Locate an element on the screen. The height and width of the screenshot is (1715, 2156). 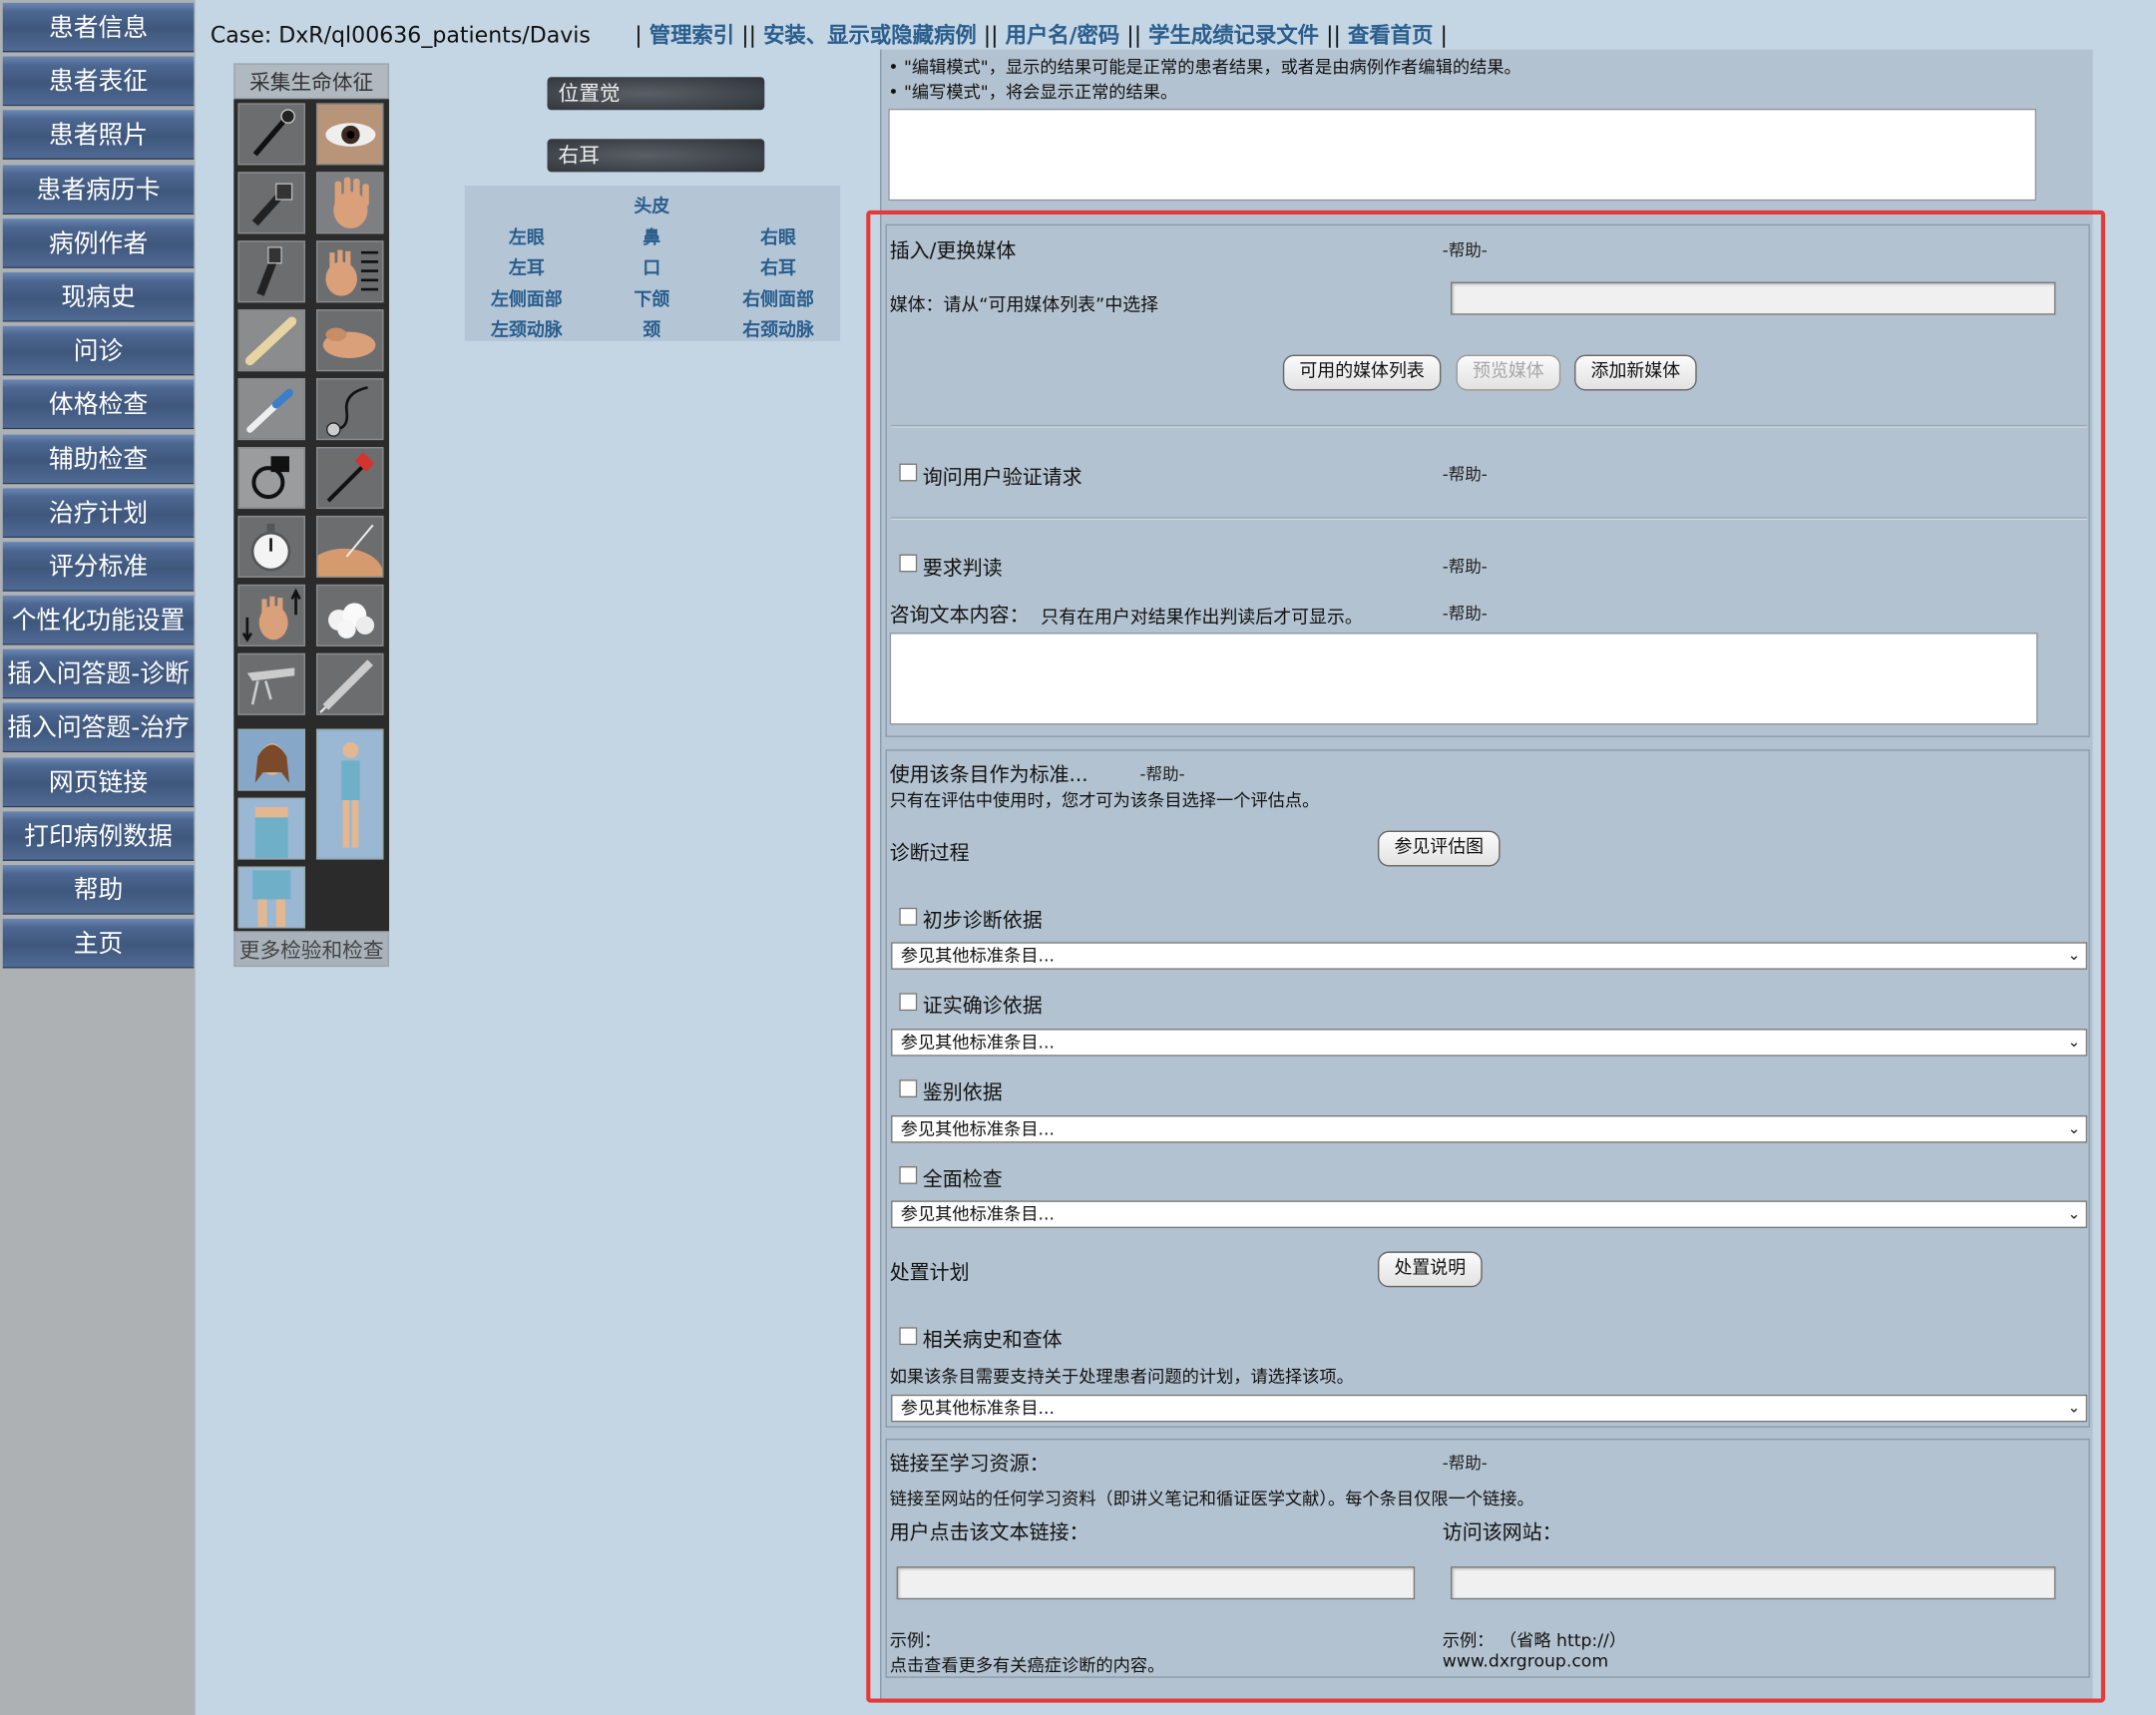
eye-icon is located at coordinates (349, 134).